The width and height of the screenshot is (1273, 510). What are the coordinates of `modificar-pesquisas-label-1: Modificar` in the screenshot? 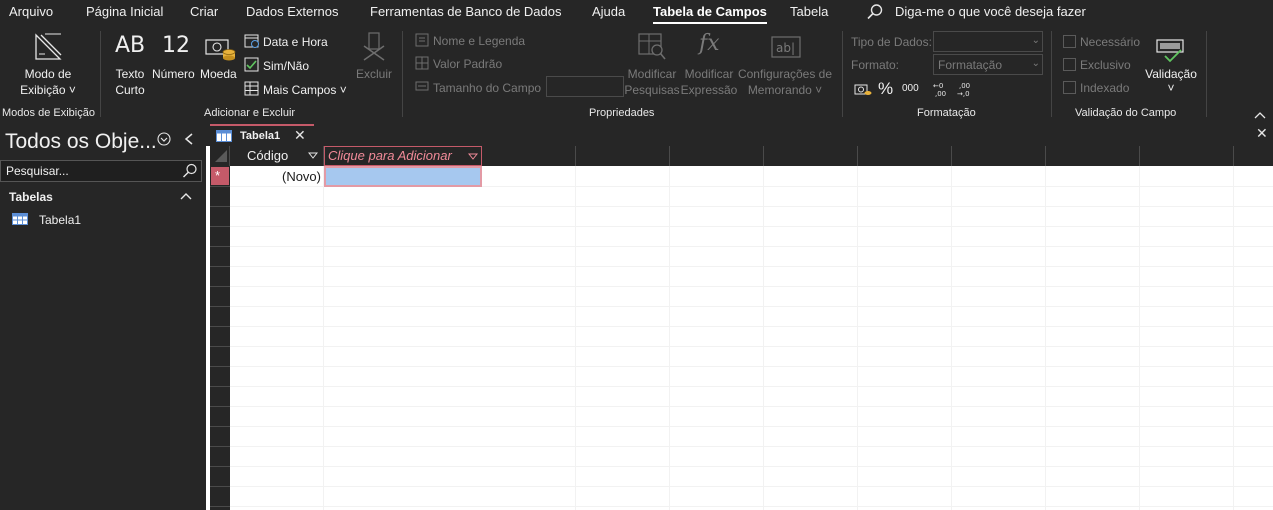 It's located at (652, 74).